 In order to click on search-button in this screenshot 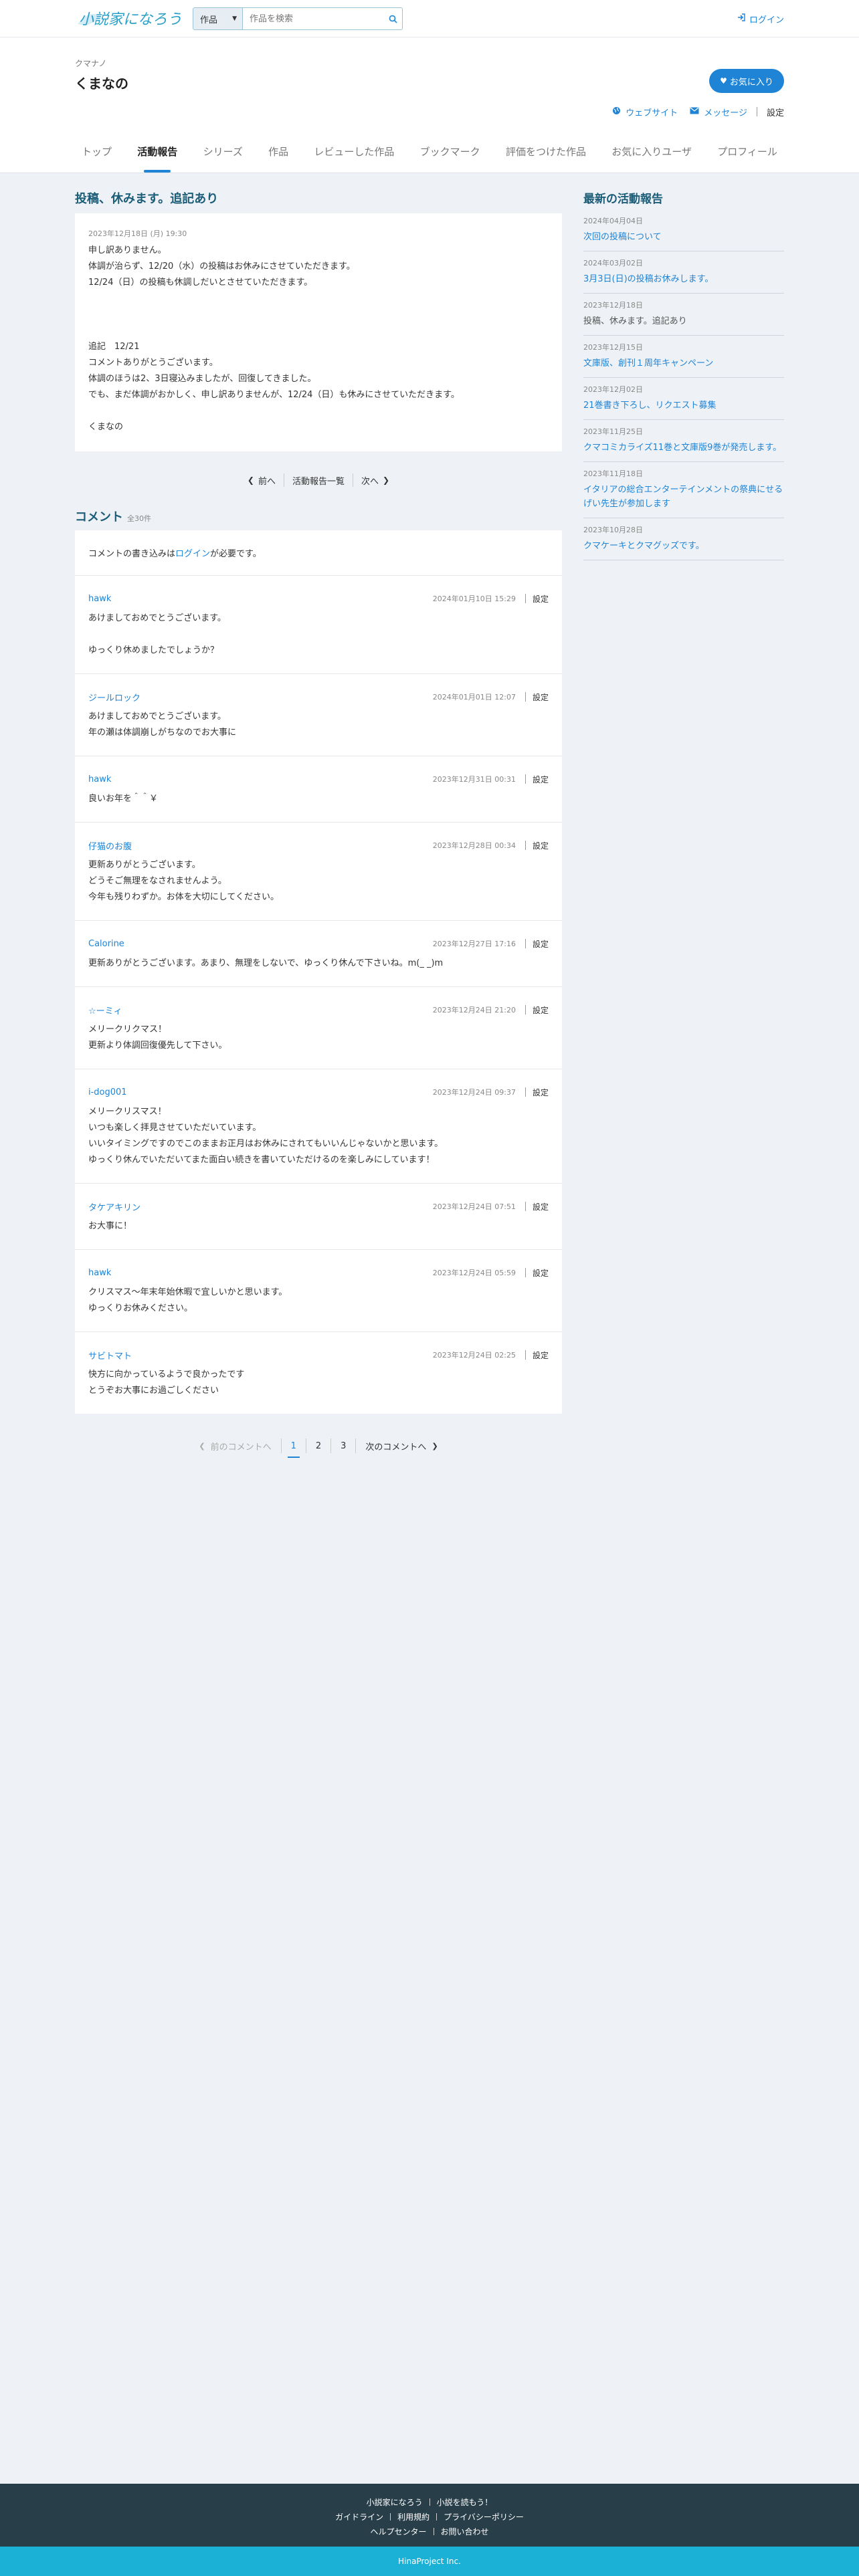, I will do `click(393, 18)`.